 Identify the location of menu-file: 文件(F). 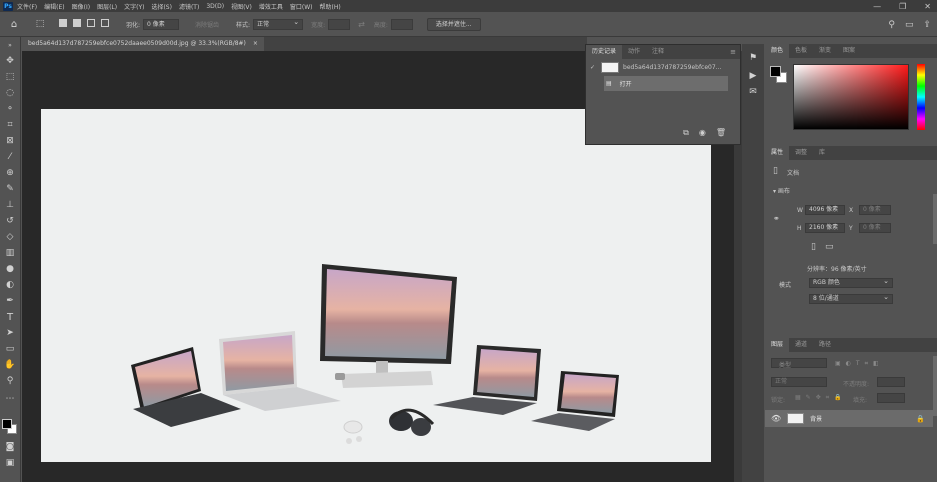
(27, 6).